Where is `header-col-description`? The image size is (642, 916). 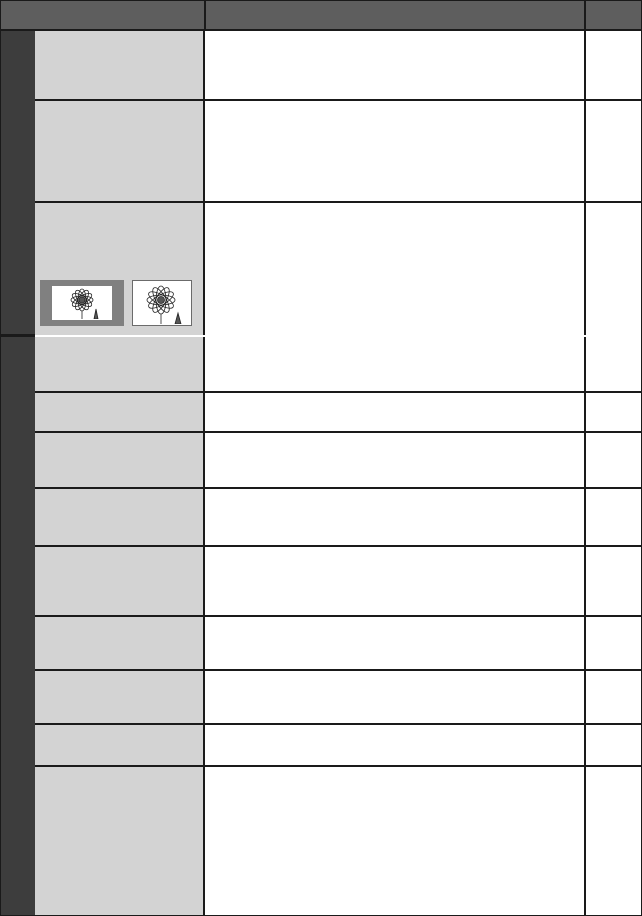
header-col-description is located at coordinates (395, 15).